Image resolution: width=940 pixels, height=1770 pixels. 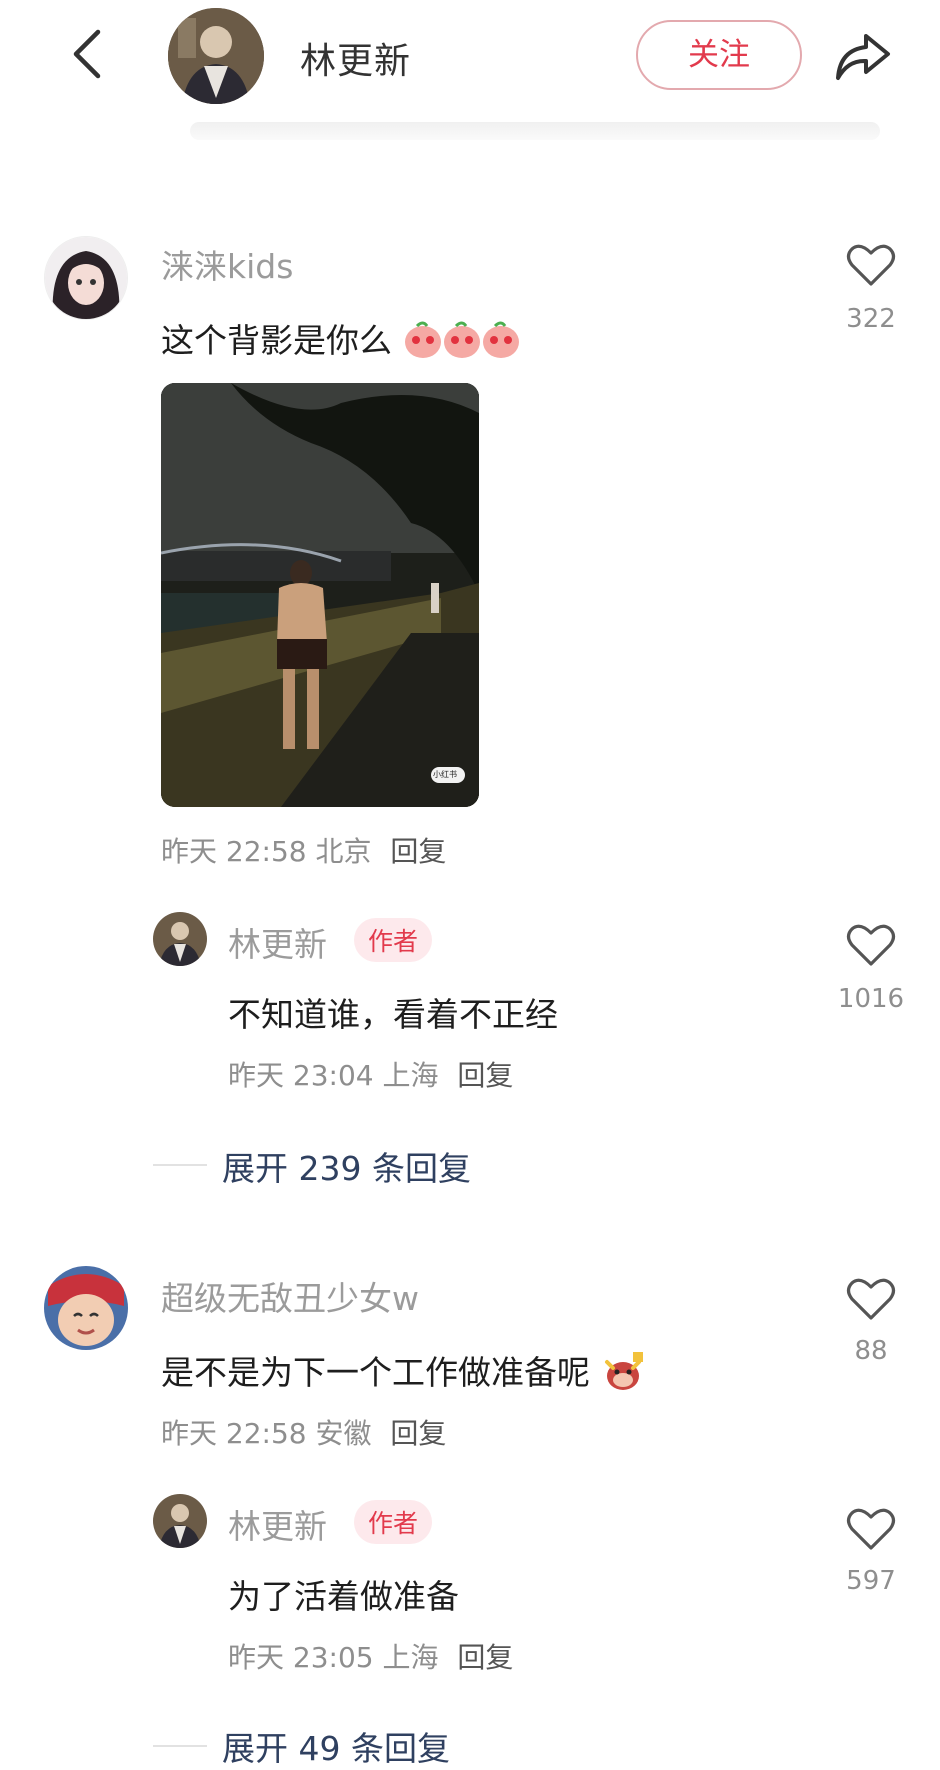 What do you see at coordinates (535, 131) in the screenshot?
I see `header-divider` at bounding box center [535, 131].